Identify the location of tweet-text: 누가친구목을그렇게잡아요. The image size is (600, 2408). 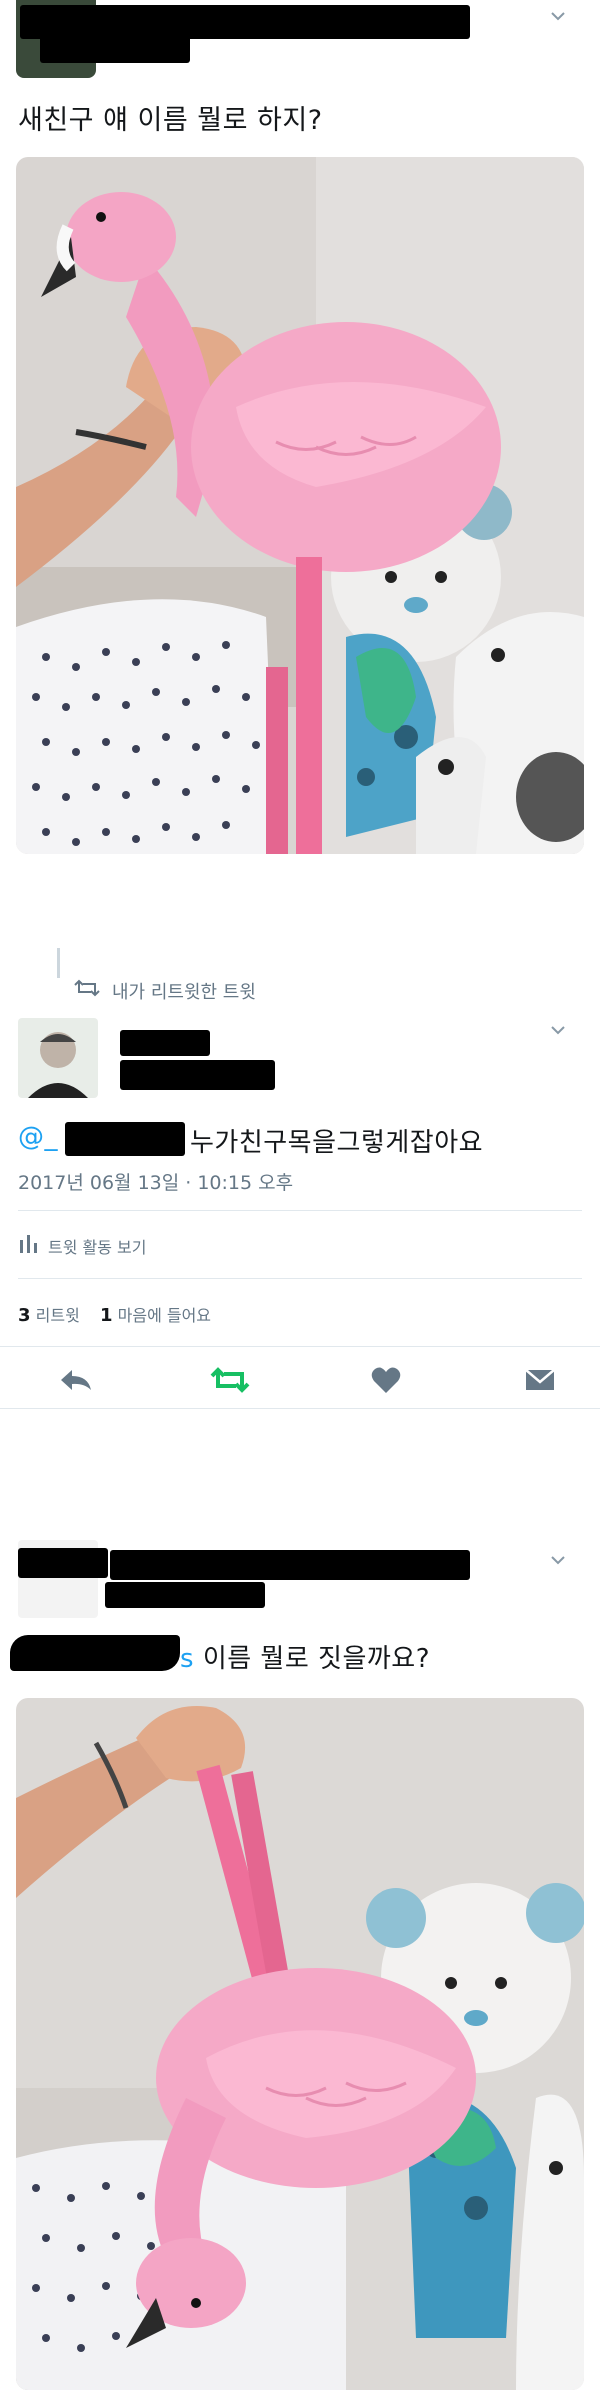
(337, 1143).